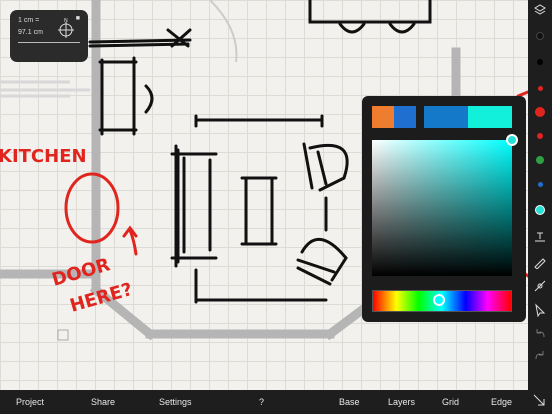 Image resolution: width=552 pixels, height=414 pixels. Describe the element at coordinates (49, 42) in the screenshot. I see `scale-bar` at that location.